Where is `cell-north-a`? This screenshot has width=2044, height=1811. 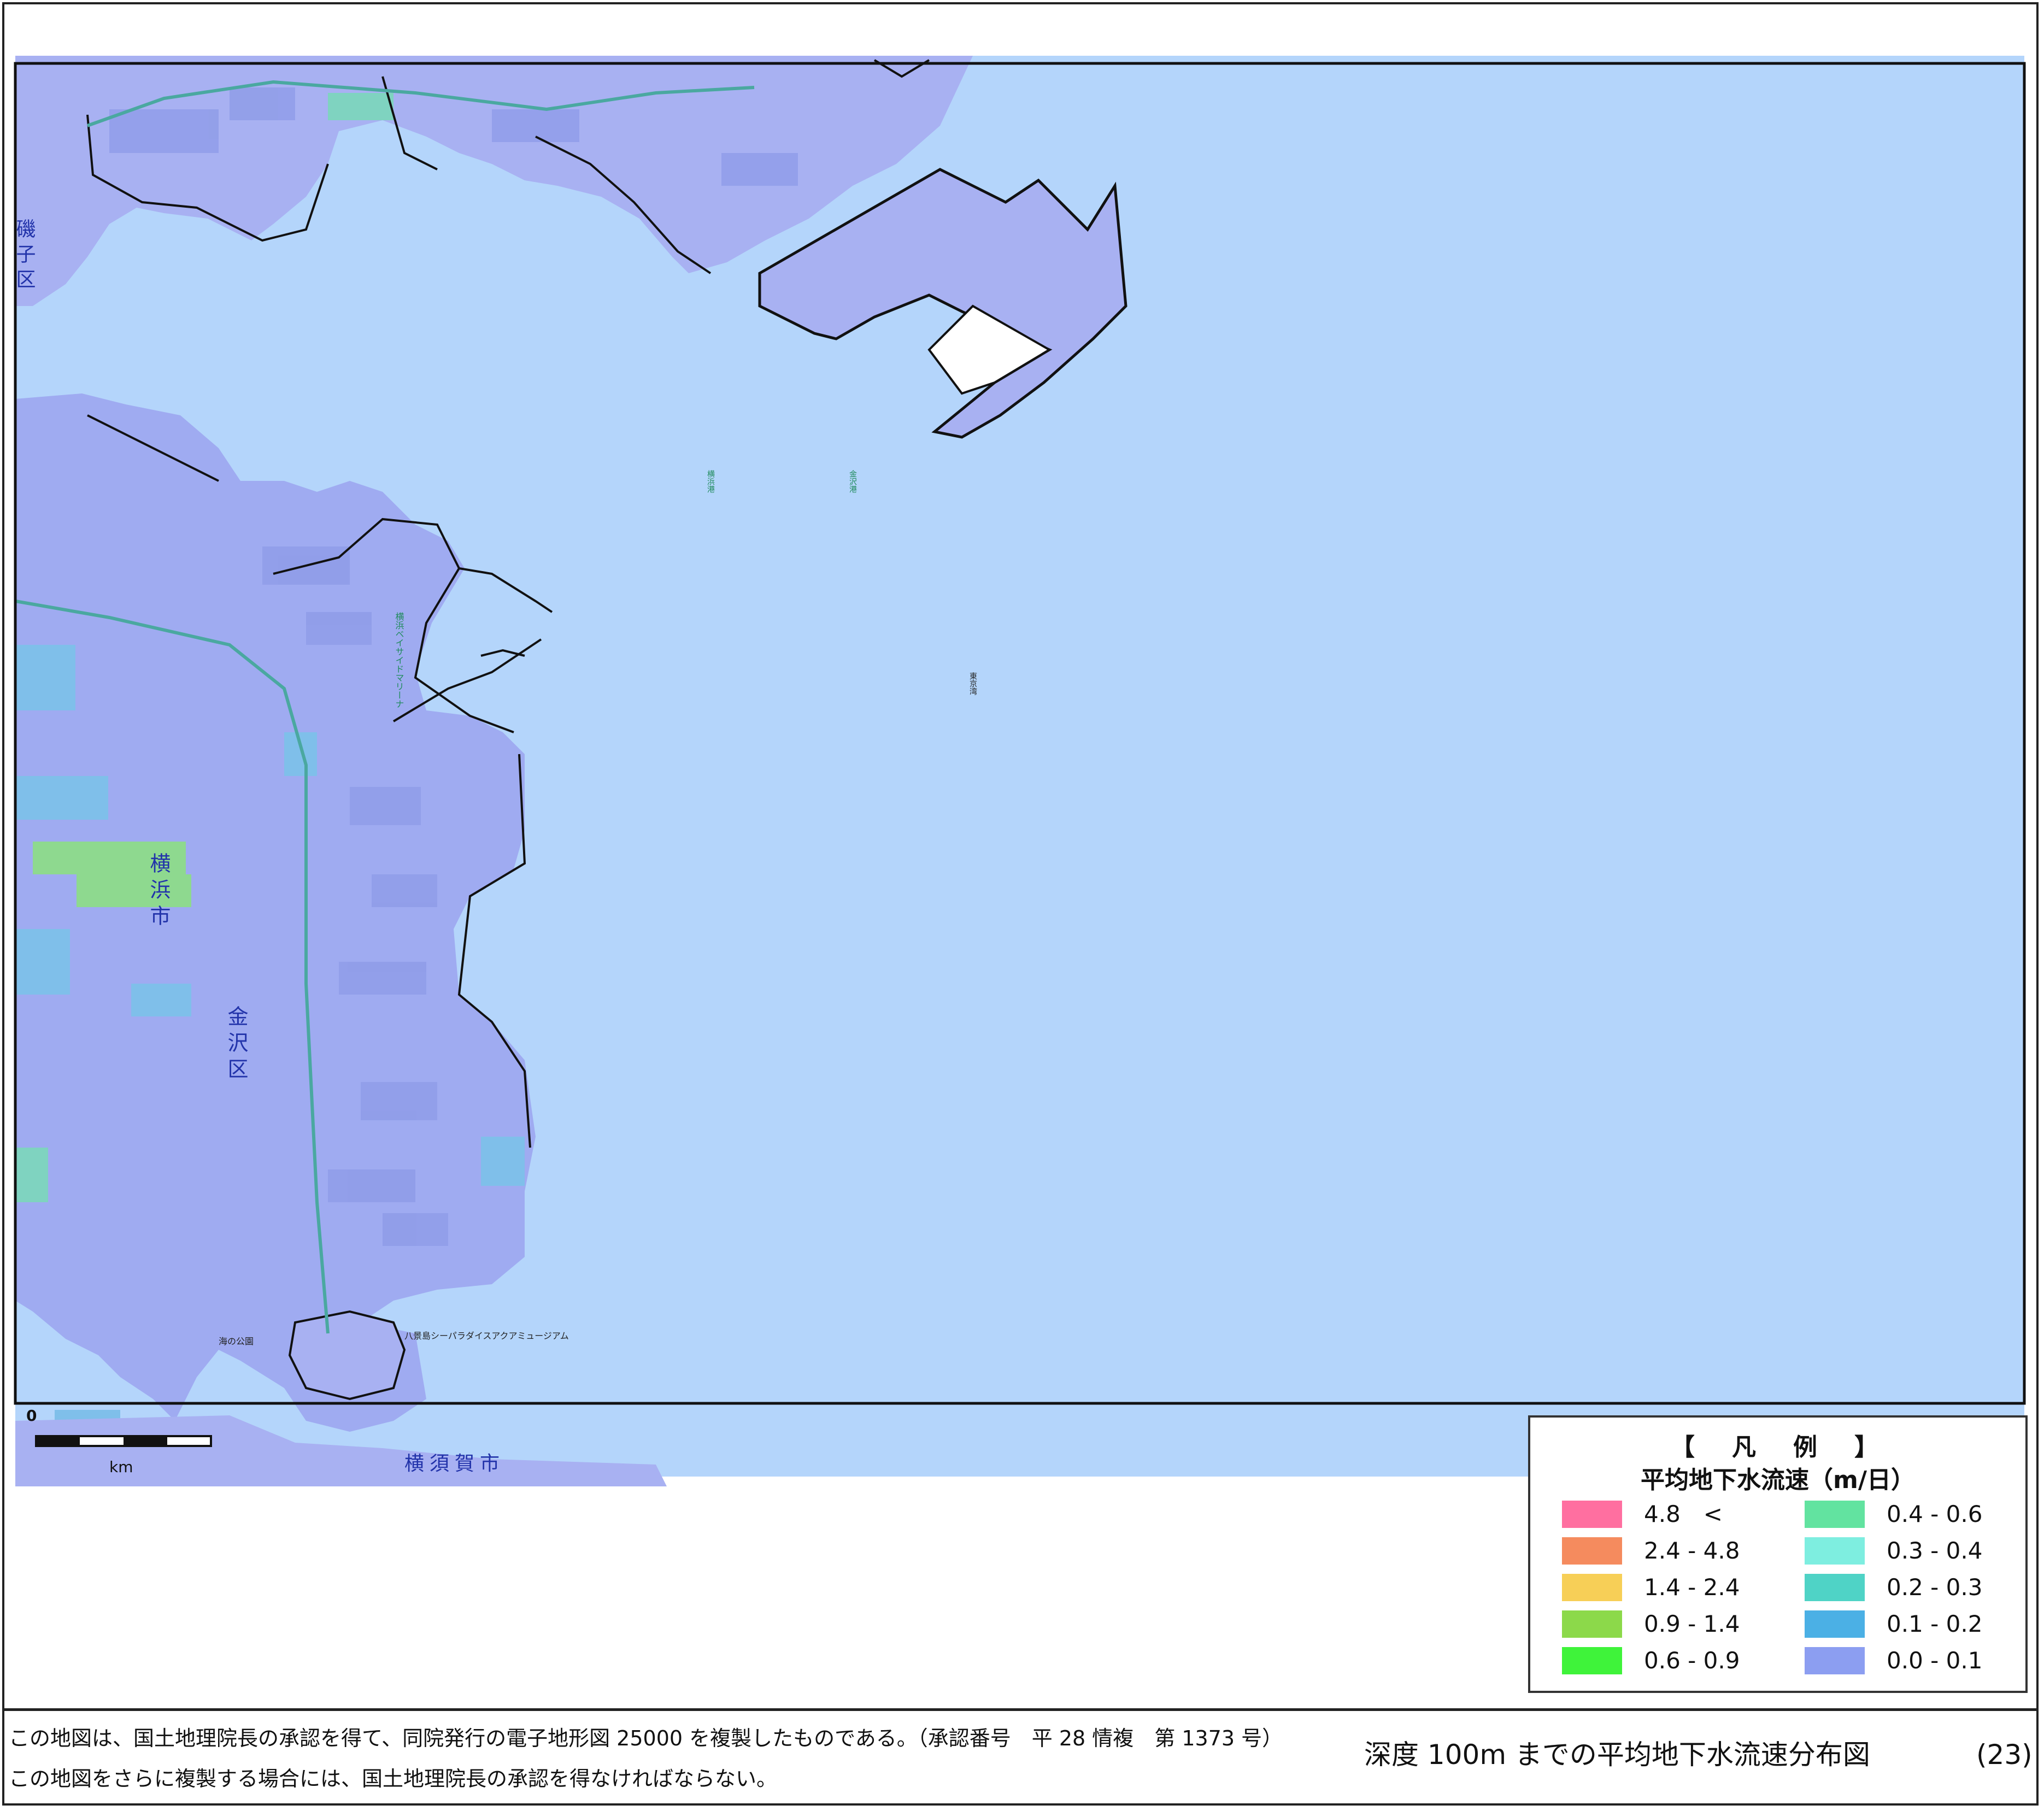
cell-north-a is located at coordinates (360, 106).